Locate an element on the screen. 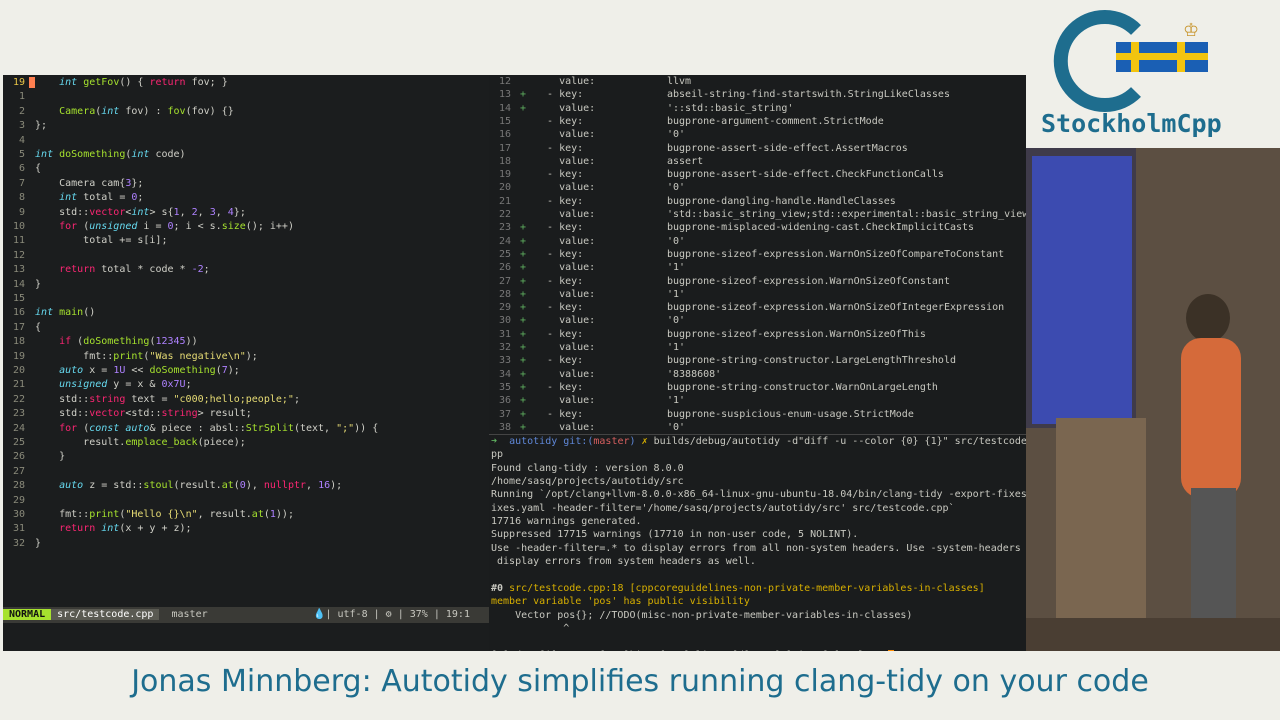  code-line: 5 int doSomething(int code) is located at coordinates (102, 154).